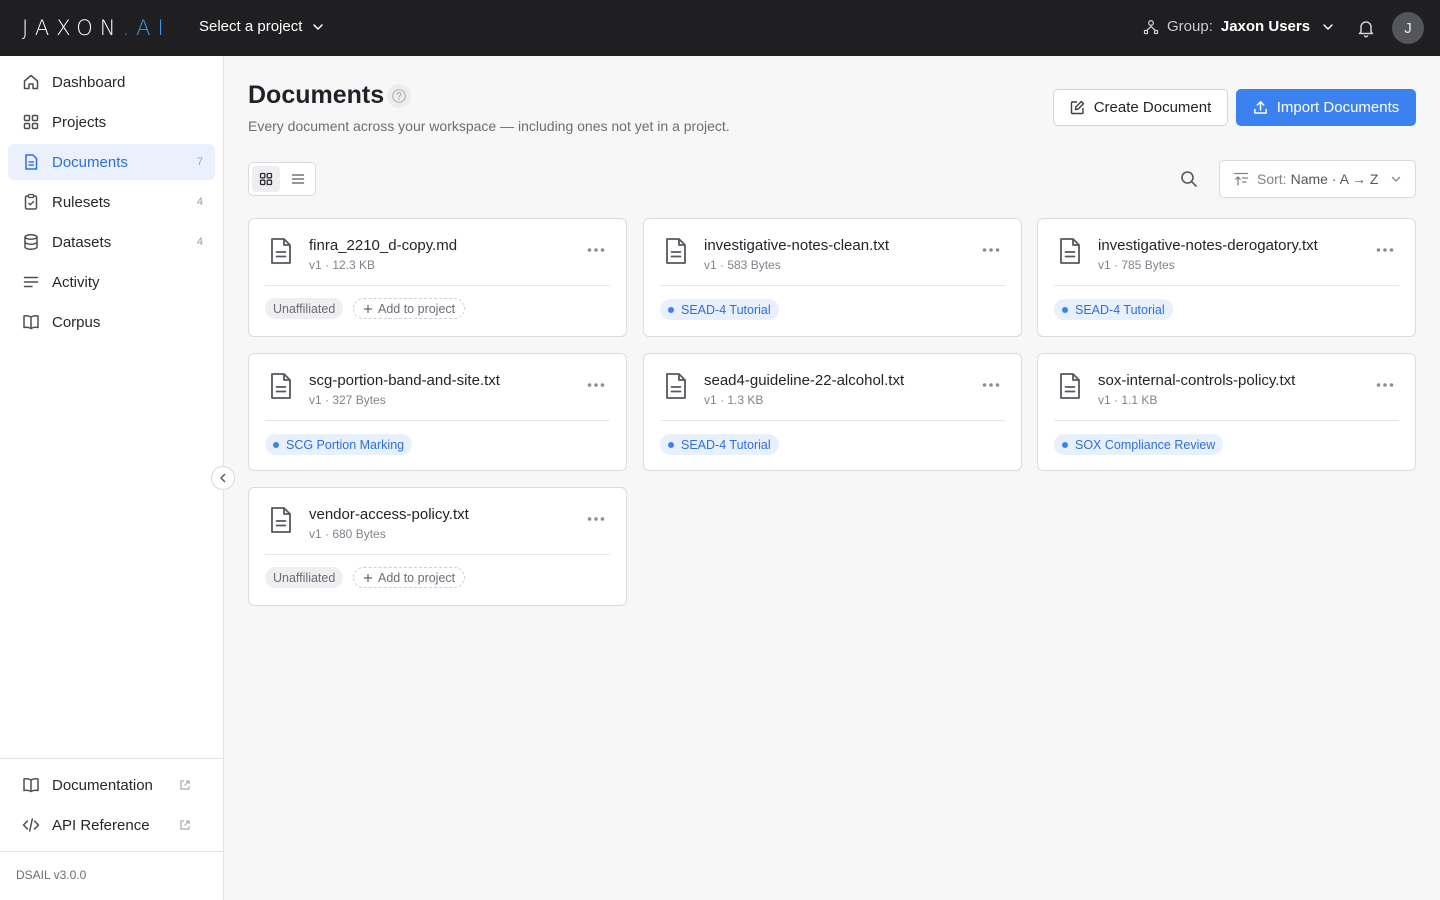  Describe the element at coordinates (89, 82) in the screenshot. I see `sidebar-item-label: Dashboard` at that location.